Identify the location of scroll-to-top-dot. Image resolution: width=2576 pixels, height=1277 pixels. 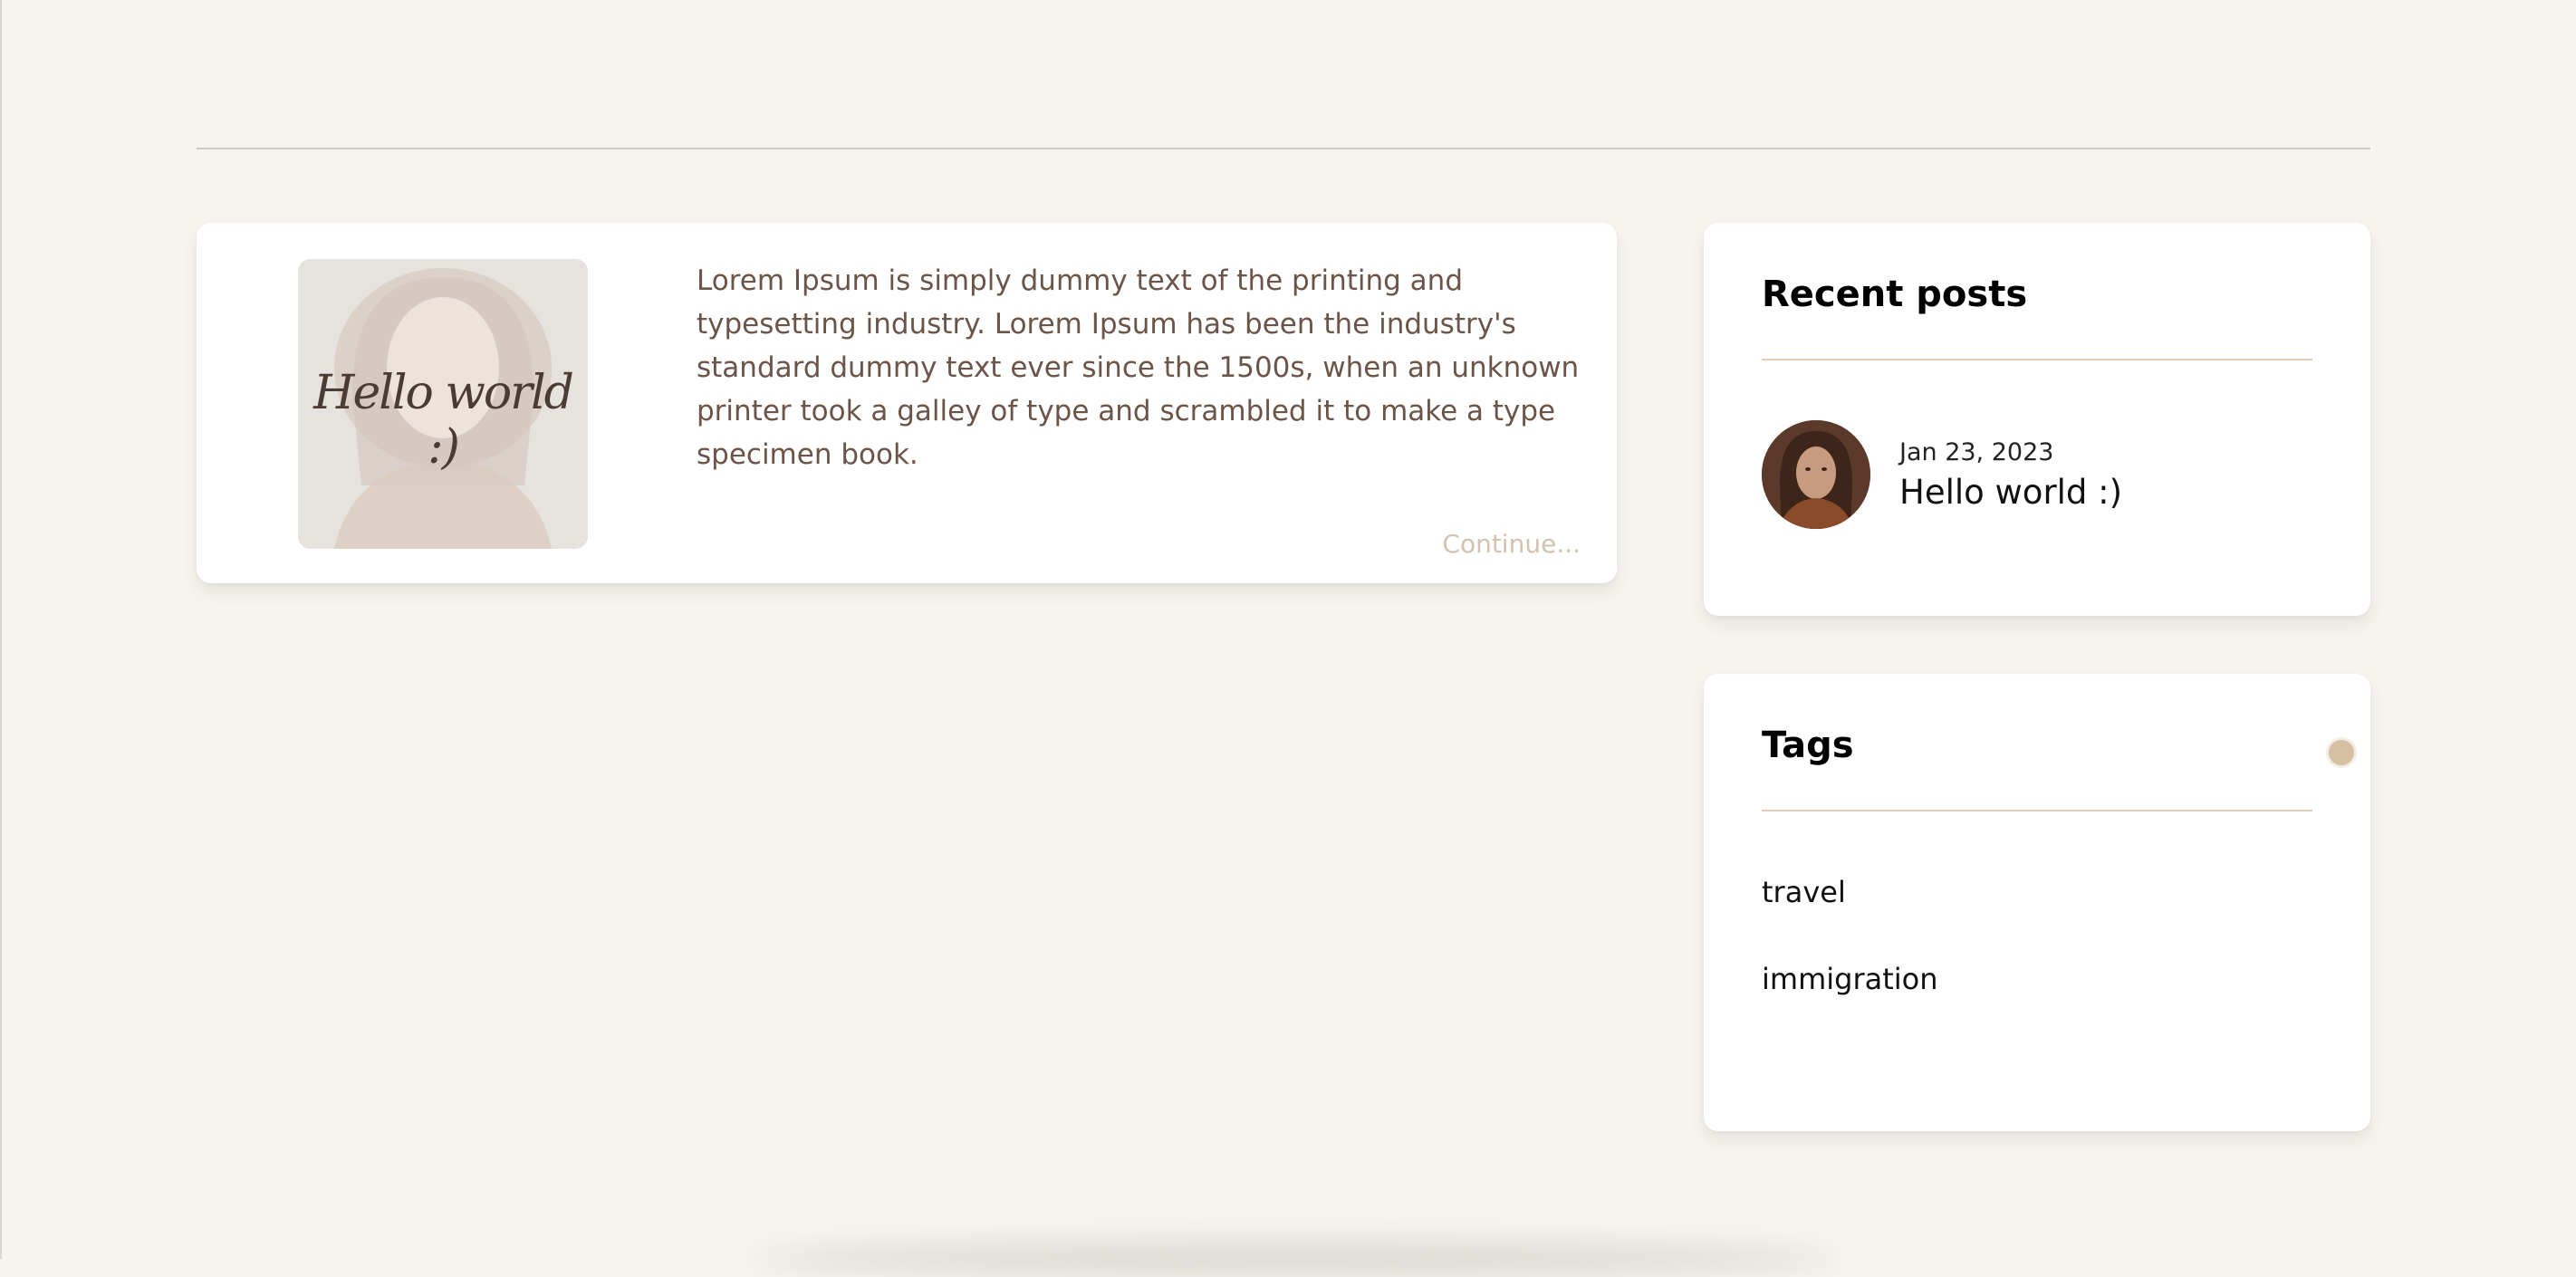
(2341, 752).